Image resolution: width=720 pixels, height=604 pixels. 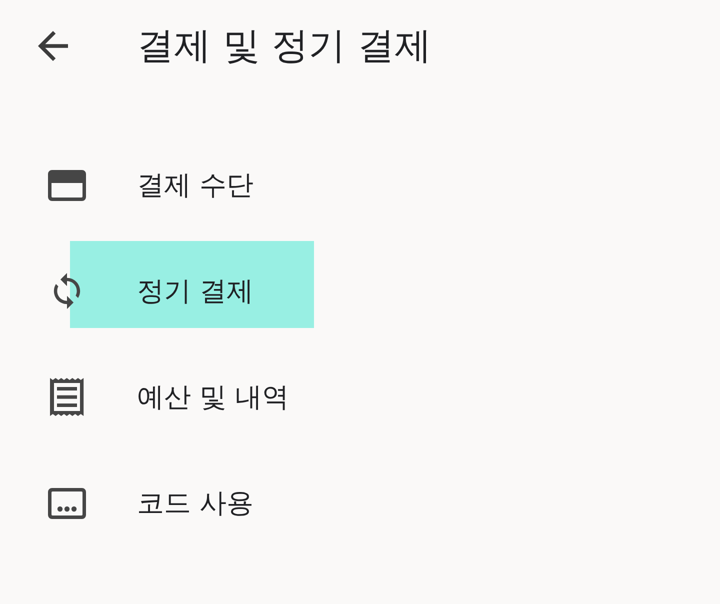 What do you see at coordinates (139, 291) in the screenshot?
I see `menu-item: 정기 결제` at bounding box center [139, 291].